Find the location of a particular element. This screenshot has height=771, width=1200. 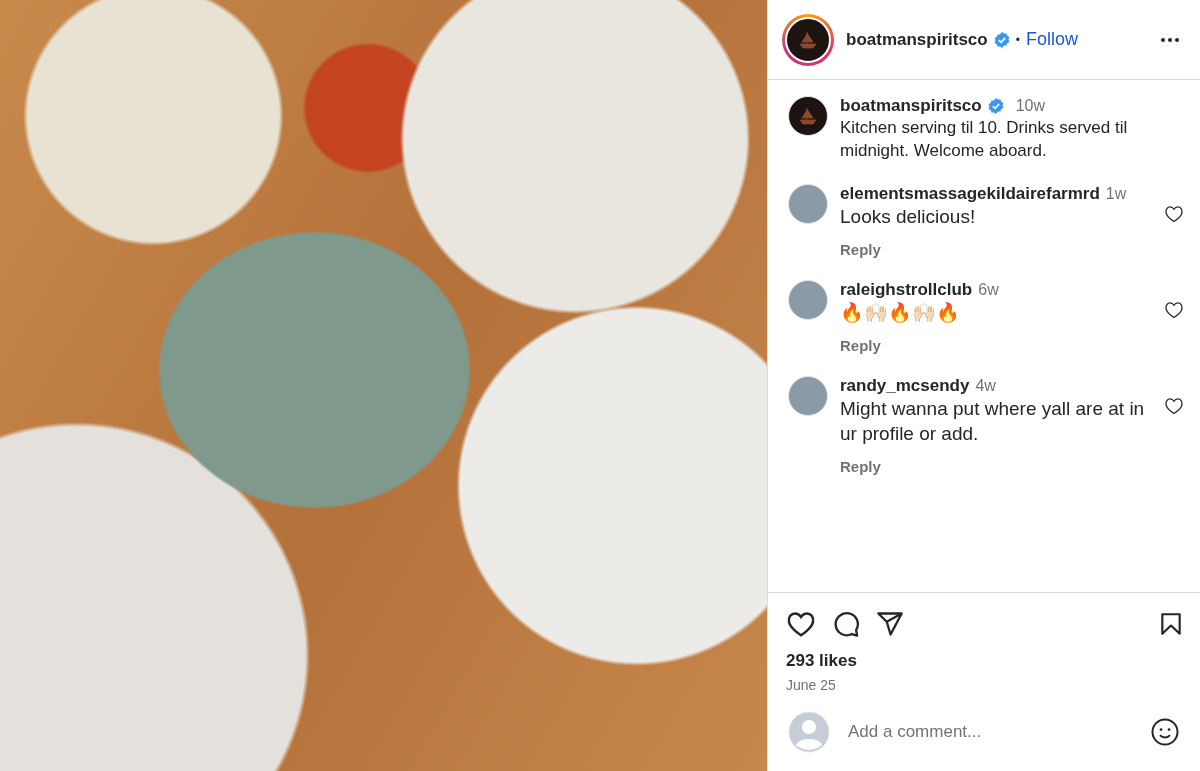

comment-time: 6w is located at coordinates (988, 290).